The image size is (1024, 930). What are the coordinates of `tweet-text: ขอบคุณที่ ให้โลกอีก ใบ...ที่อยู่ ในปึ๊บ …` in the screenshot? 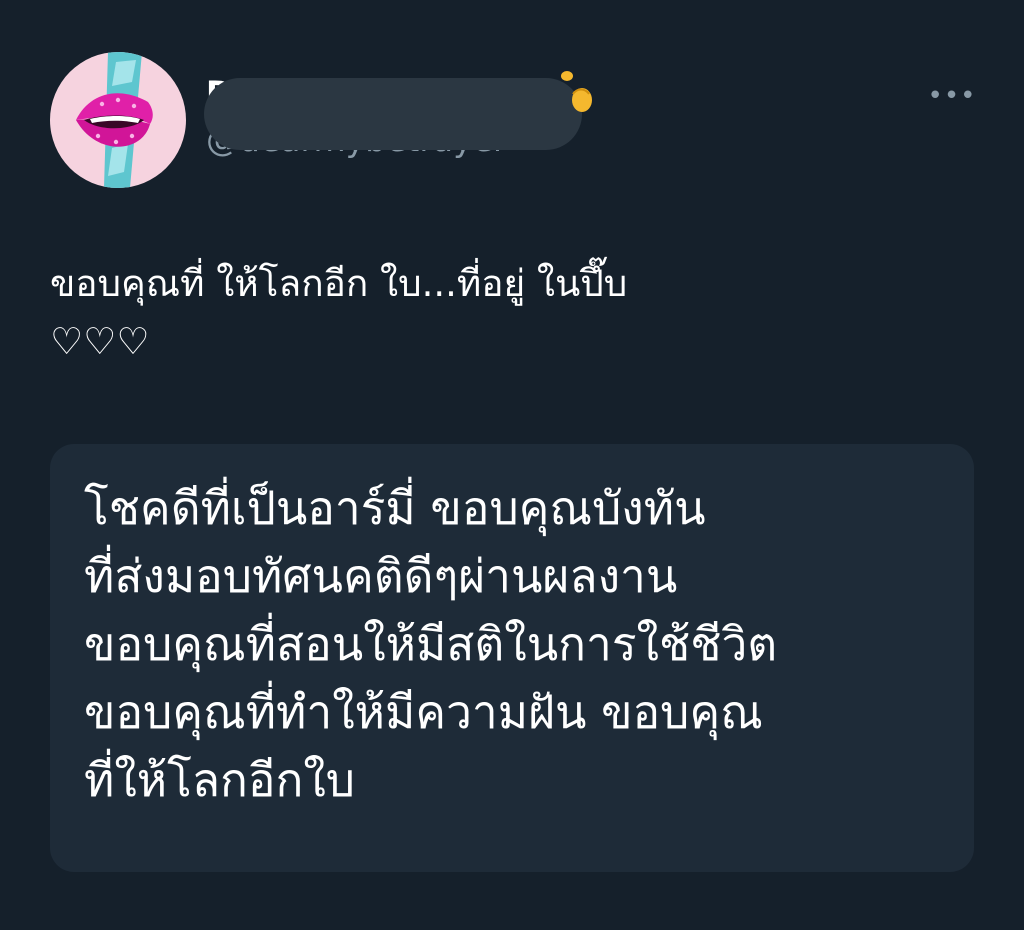 It's located at (339, 312).